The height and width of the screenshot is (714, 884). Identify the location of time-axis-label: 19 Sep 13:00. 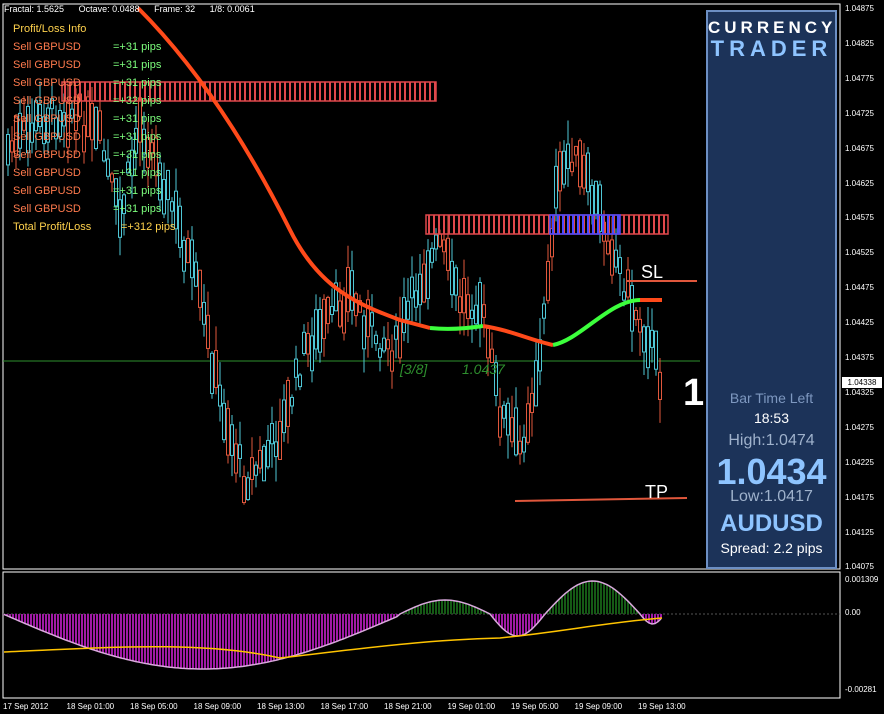
(662, 706).